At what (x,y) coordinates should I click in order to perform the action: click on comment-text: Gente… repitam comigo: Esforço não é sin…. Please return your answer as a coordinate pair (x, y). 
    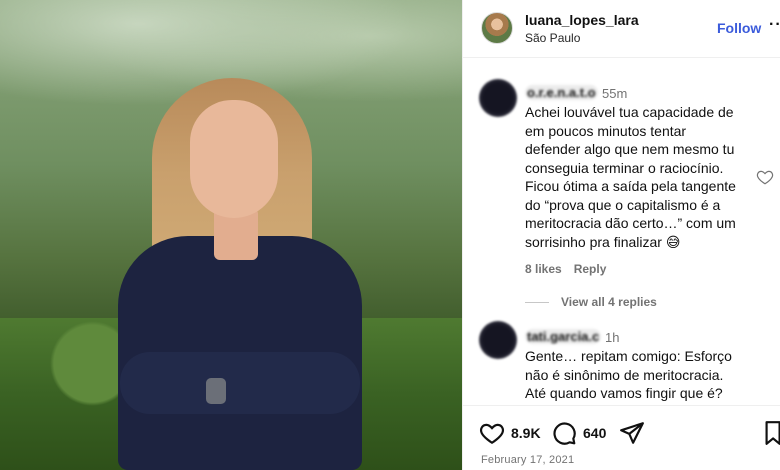
    Looking at the image, I should click on (628, 375).